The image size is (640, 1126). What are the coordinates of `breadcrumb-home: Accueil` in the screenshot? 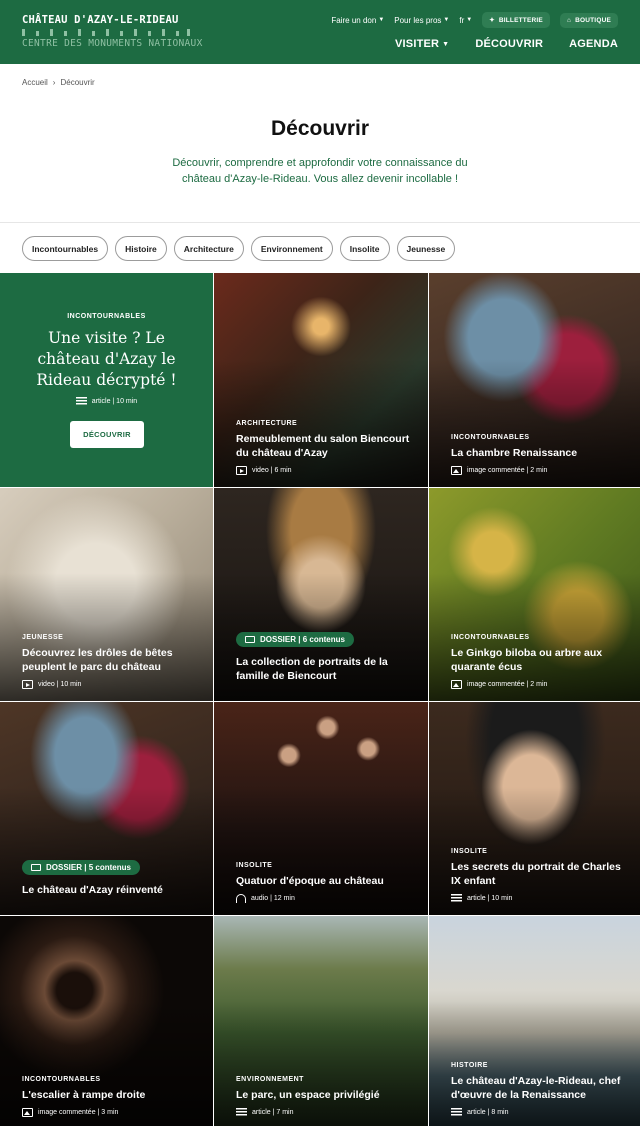 It's located at (35, 82).